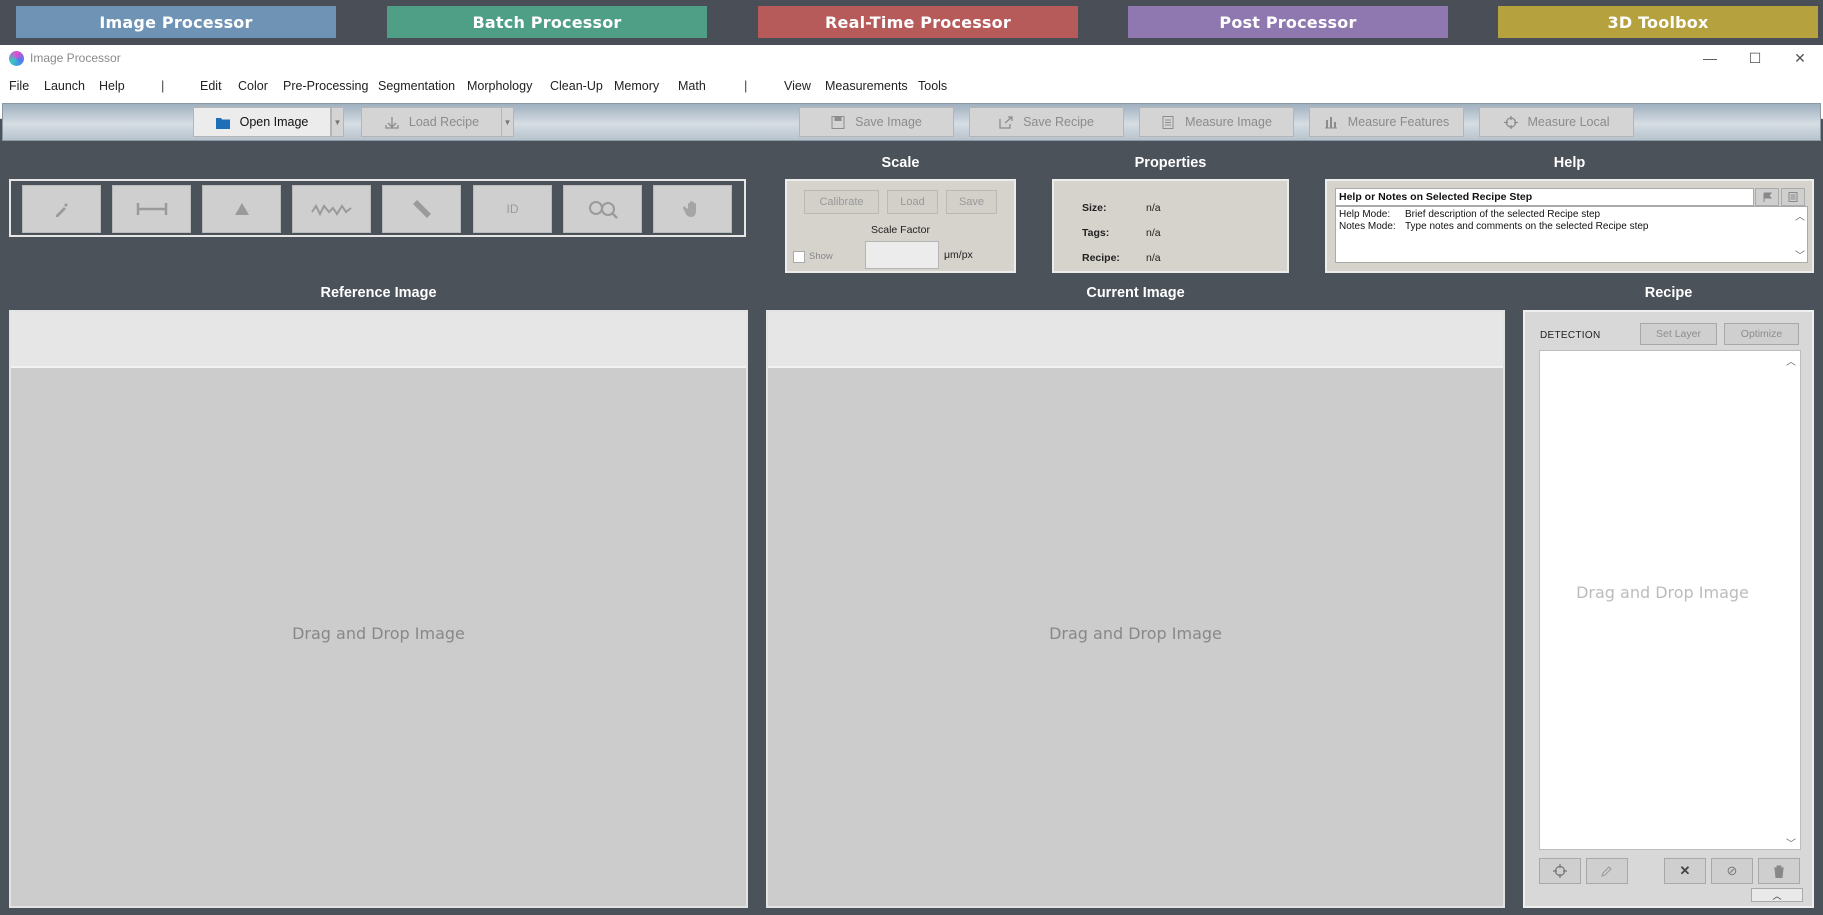 This screenshot has width=1823, height=915. I want to click on zoom-compare-tool, so click(602, 209).